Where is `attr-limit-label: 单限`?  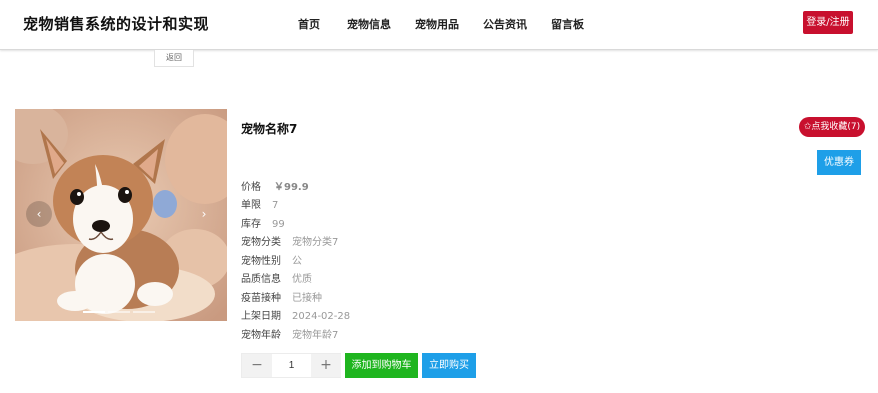
attr-limit-label: 单限 is located at coordinates (251, 205).